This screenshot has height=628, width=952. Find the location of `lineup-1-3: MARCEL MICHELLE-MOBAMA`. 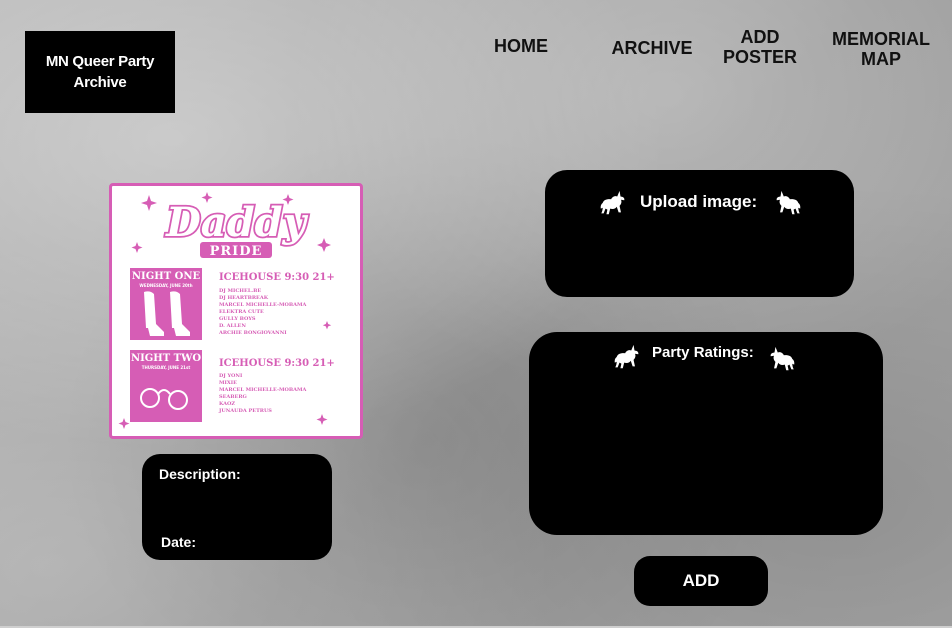

lineup-1-3: MARCEL MICHELLE-MOBAMA is located at coordinates (263, 305).